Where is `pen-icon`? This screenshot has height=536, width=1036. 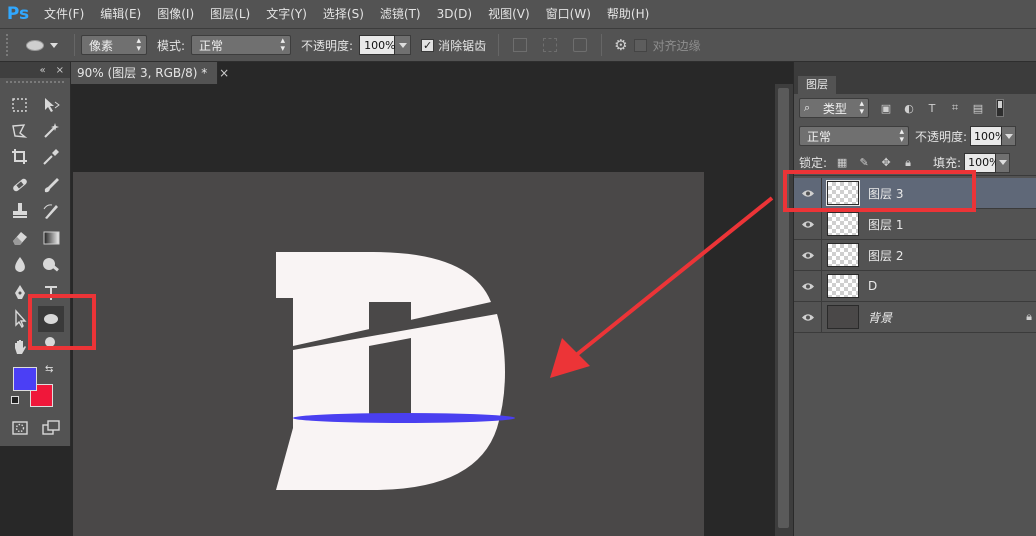 pen-icon is located at coordinates (20, 292).